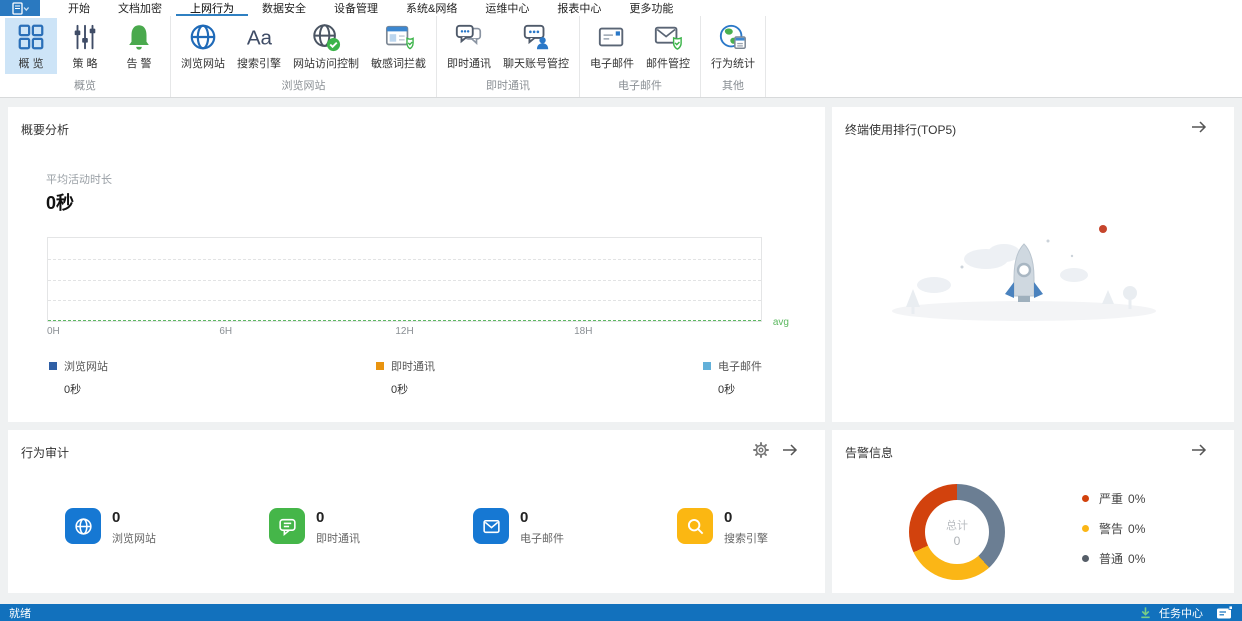 This screenshot has height=621, width=1242. I want to click on x-tick-label: 0H, so click(53, 331).